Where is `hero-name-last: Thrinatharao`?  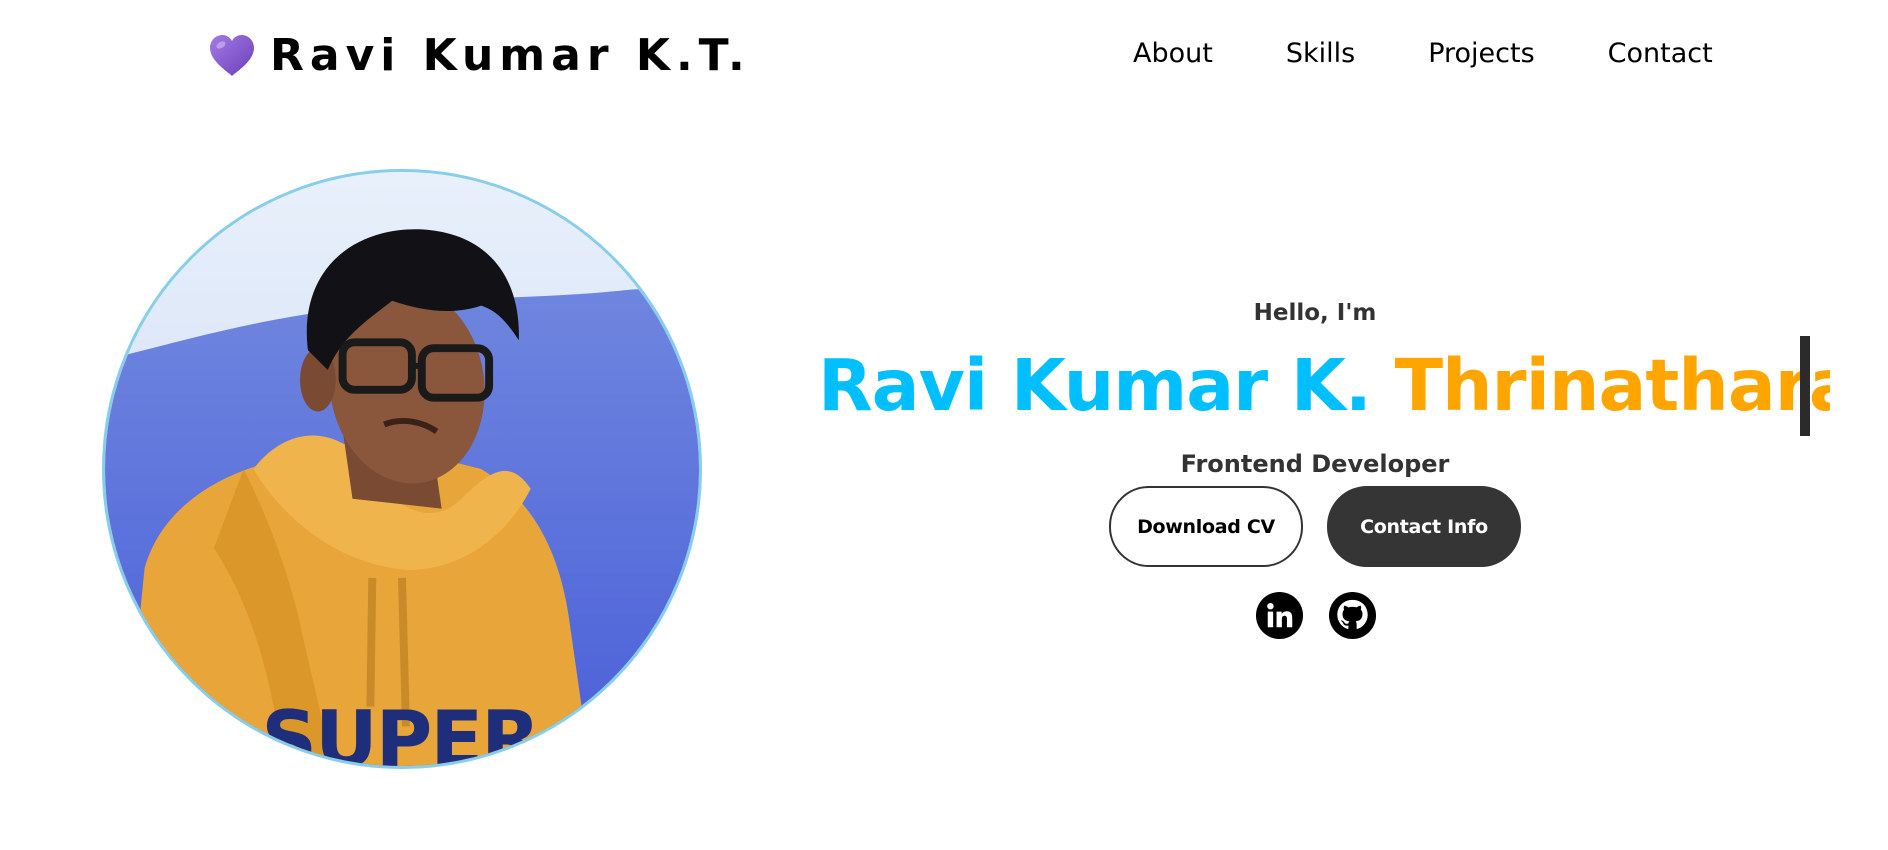
hero-name-last: Thrinatharao is located at coordinates (1612, 385).